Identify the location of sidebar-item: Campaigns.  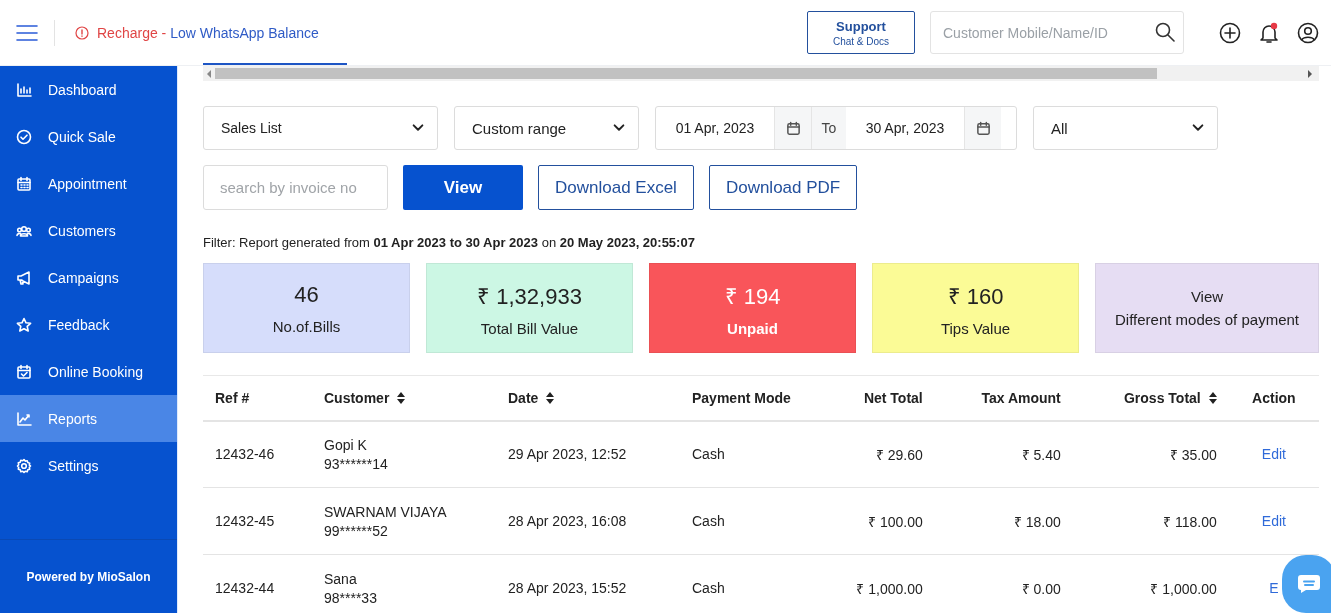
(88, 277).